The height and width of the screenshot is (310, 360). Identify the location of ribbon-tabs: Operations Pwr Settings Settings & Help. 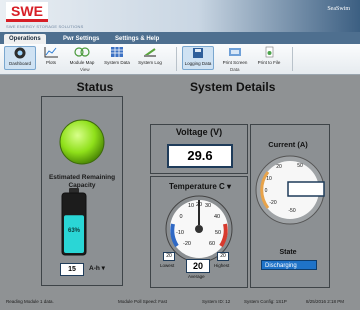
(180, 38).